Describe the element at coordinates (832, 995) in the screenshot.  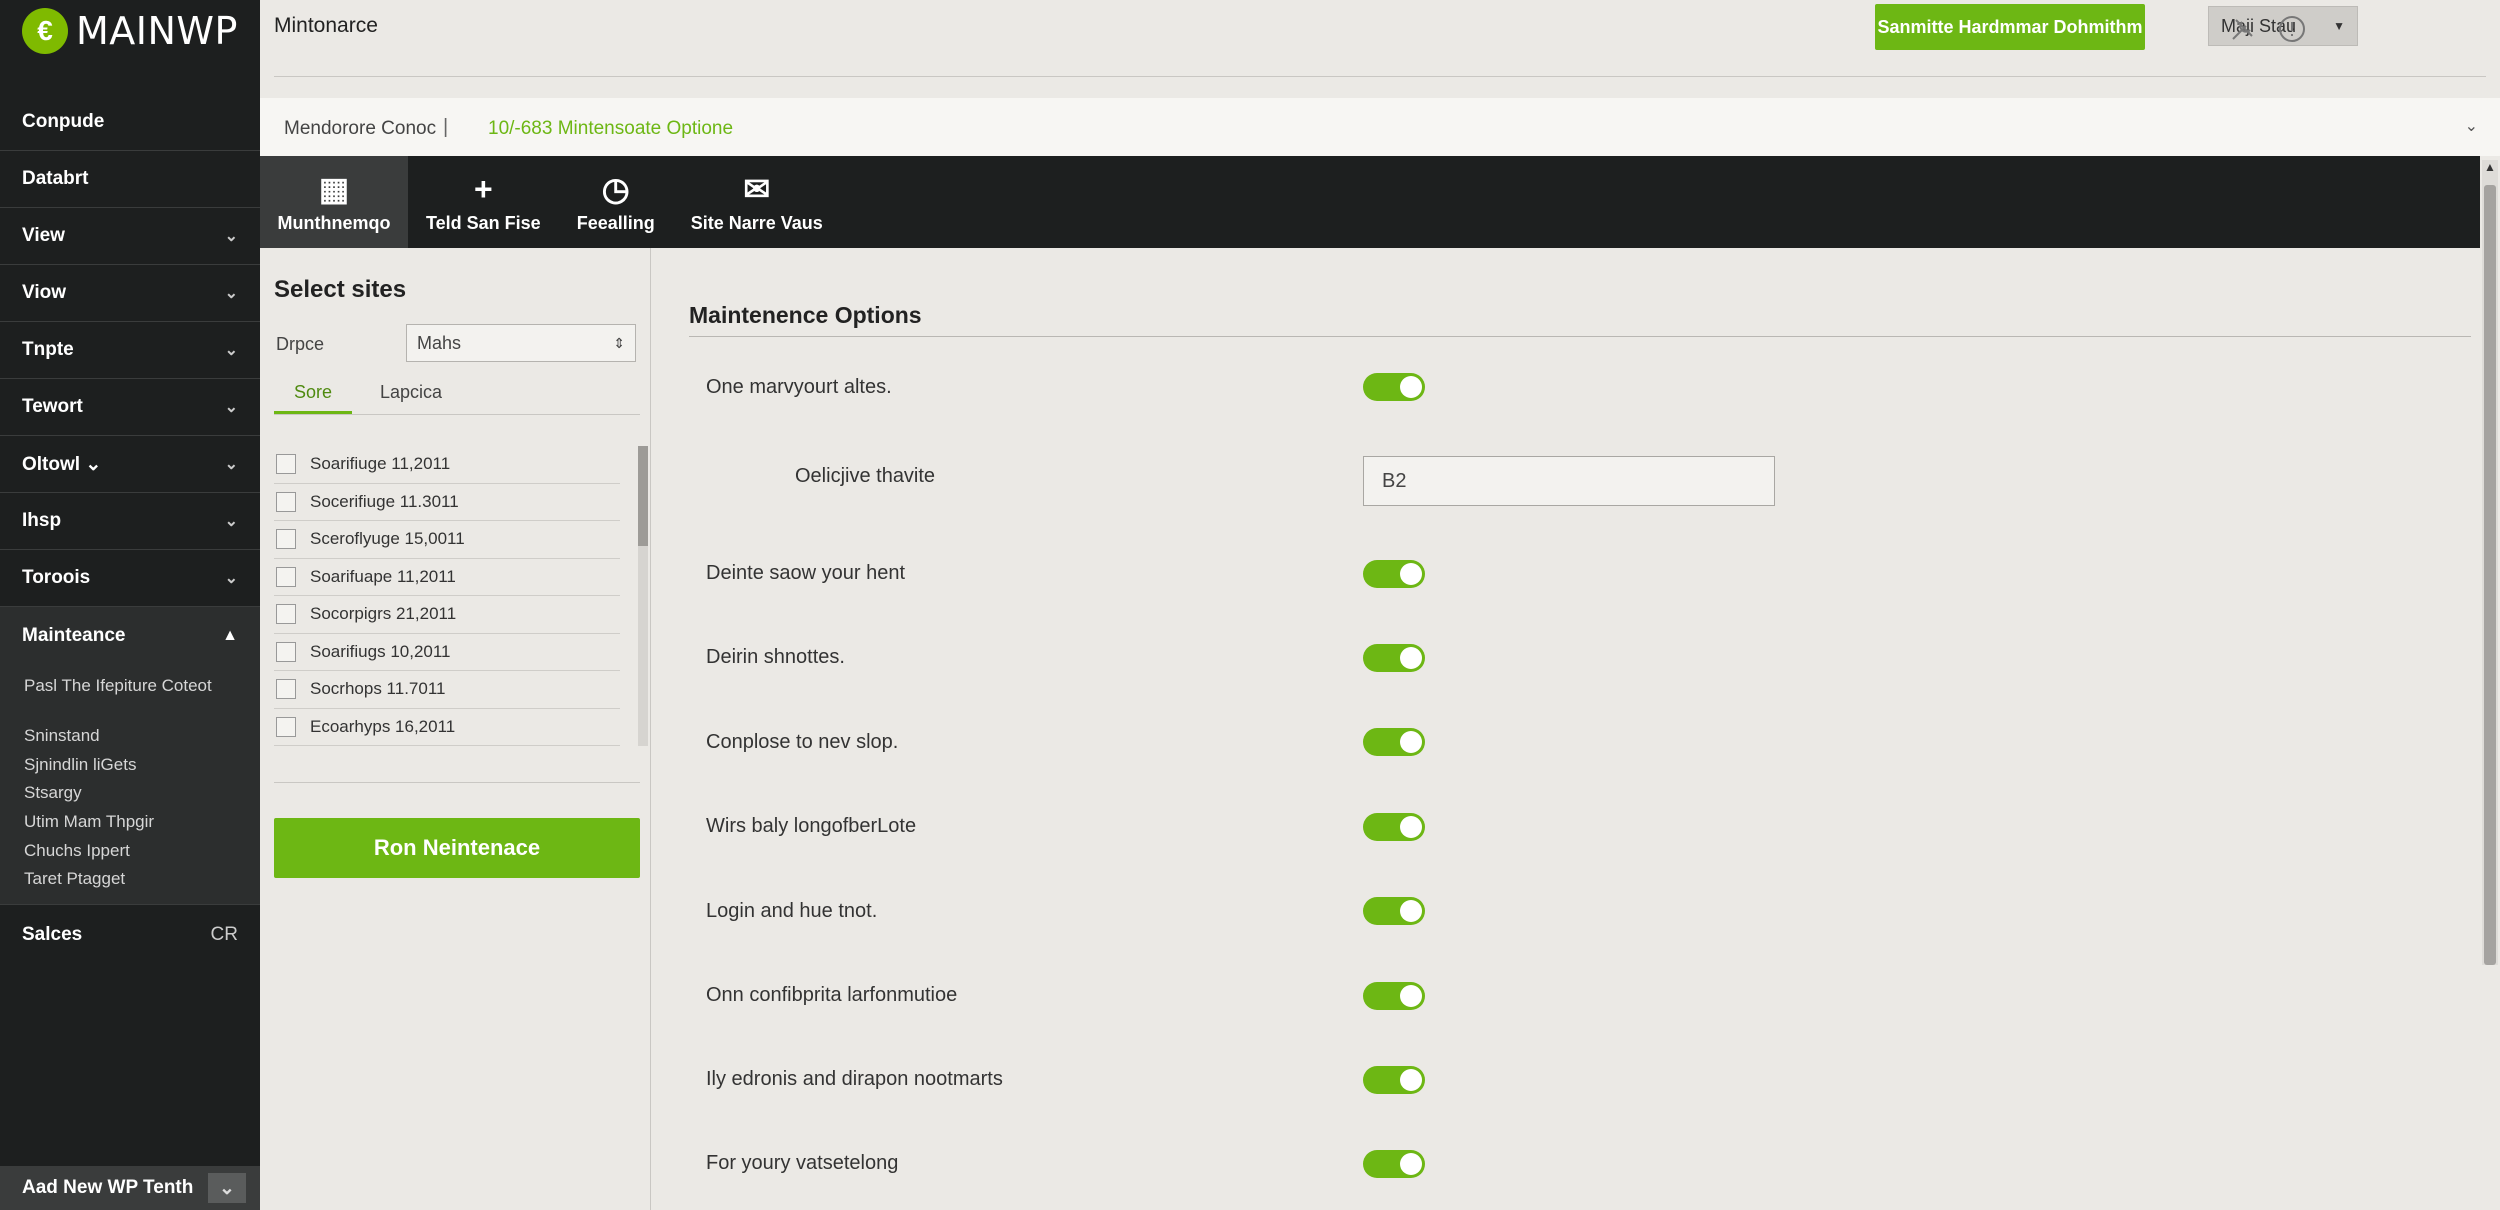
I see `option-label: Onn confibprita larfonmutioe` at that location.